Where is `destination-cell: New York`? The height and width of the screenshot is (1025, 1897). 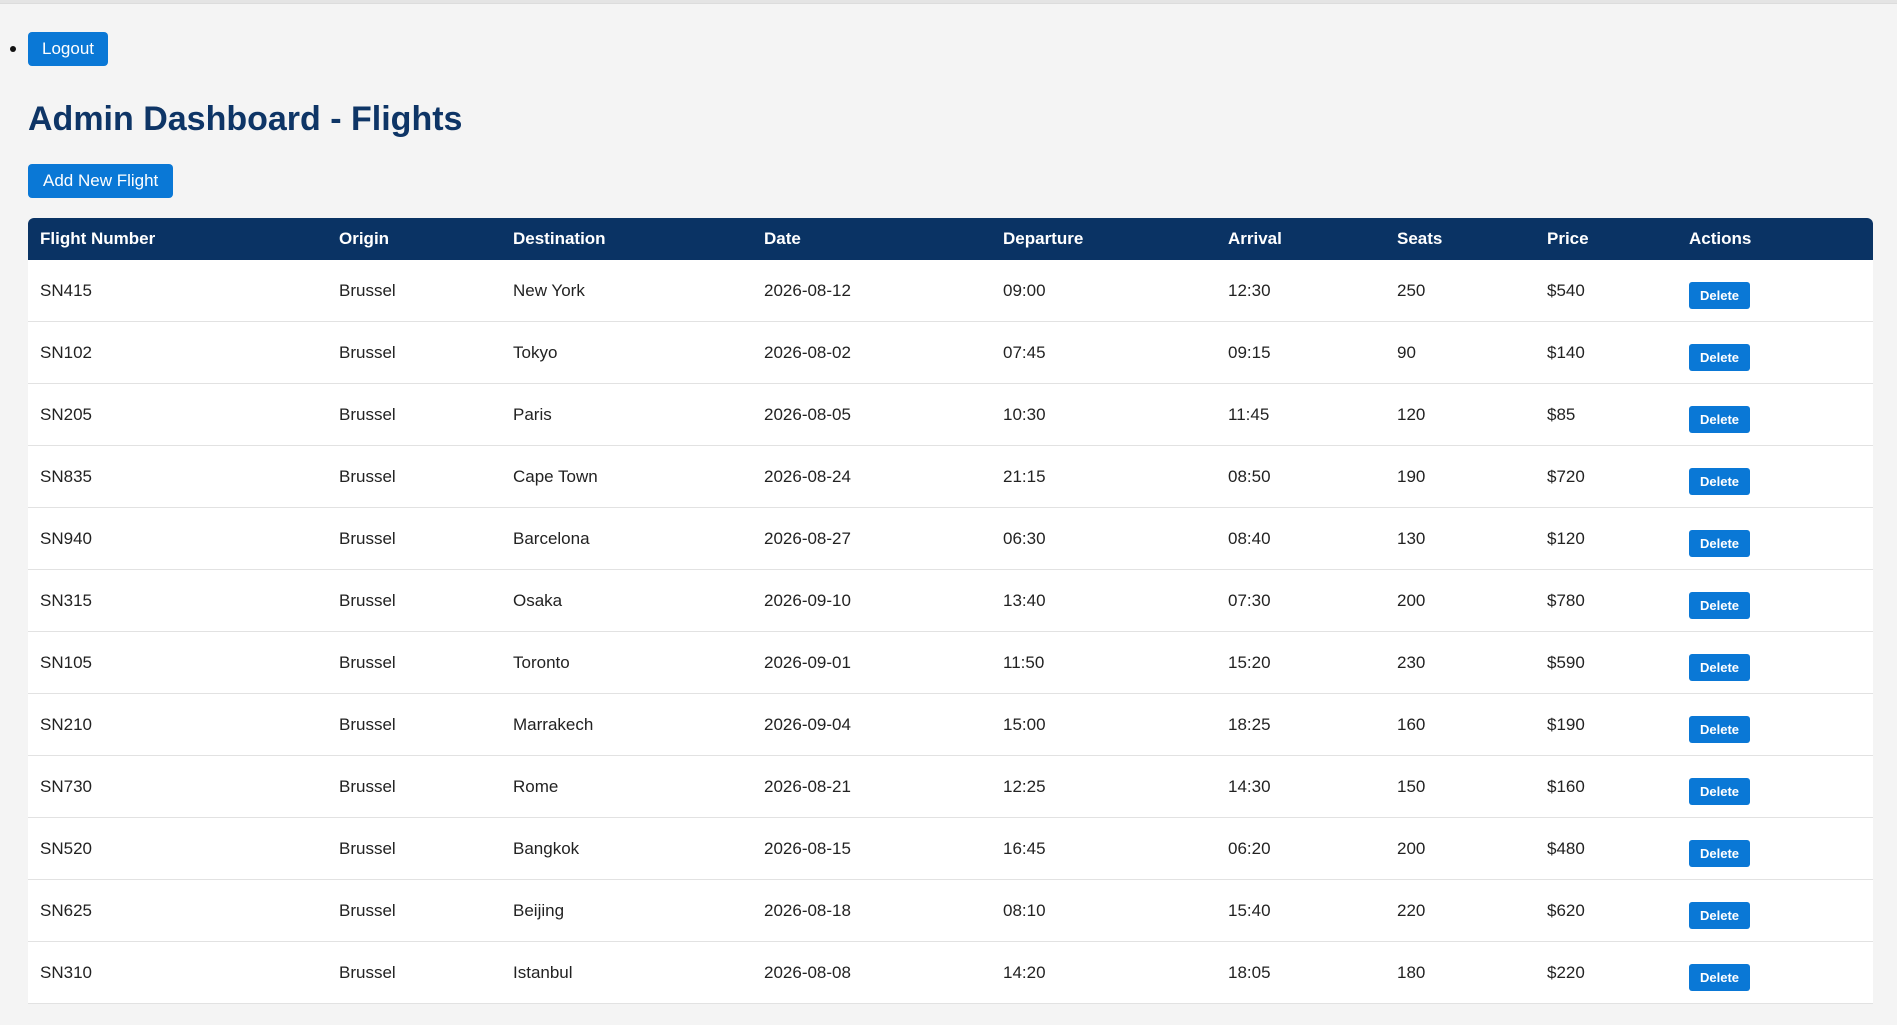 destination-cell: New York is located at coordinates (626, 291).